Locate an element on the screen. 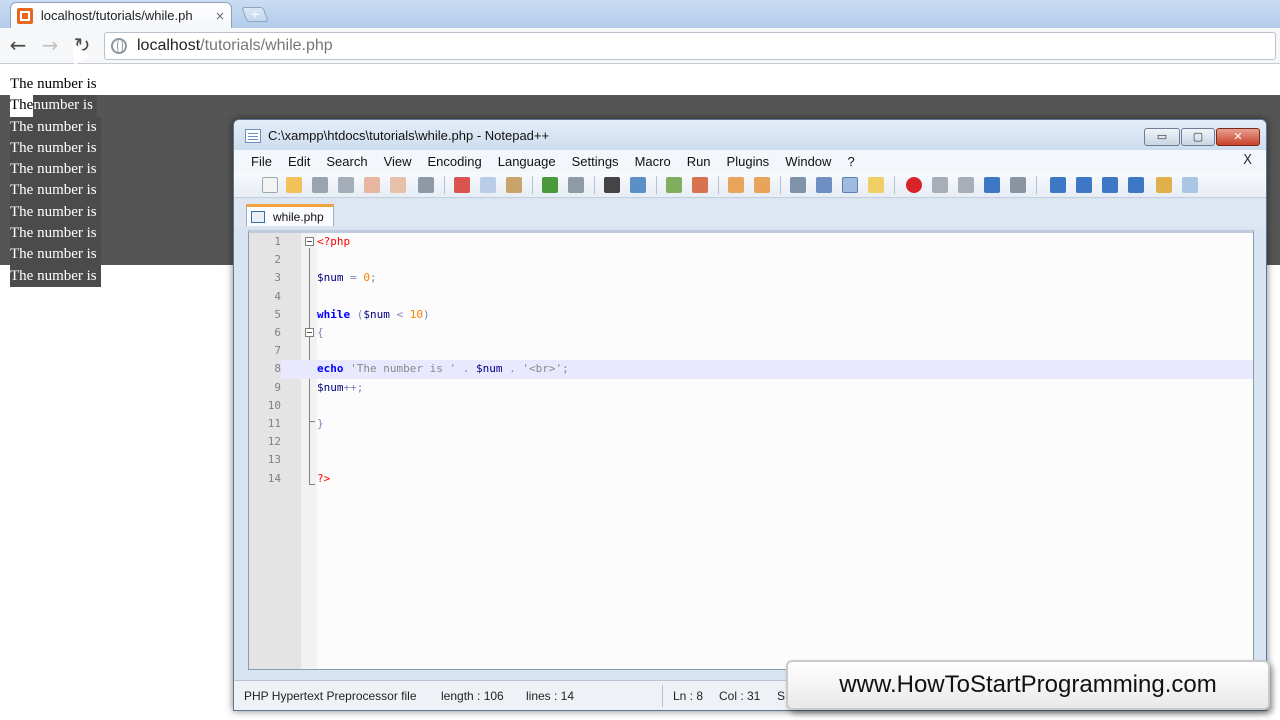 This screenshot has width=1280, height=720. address-bar: localhost/tutorials/while.php is located at coordinates (690, 46).